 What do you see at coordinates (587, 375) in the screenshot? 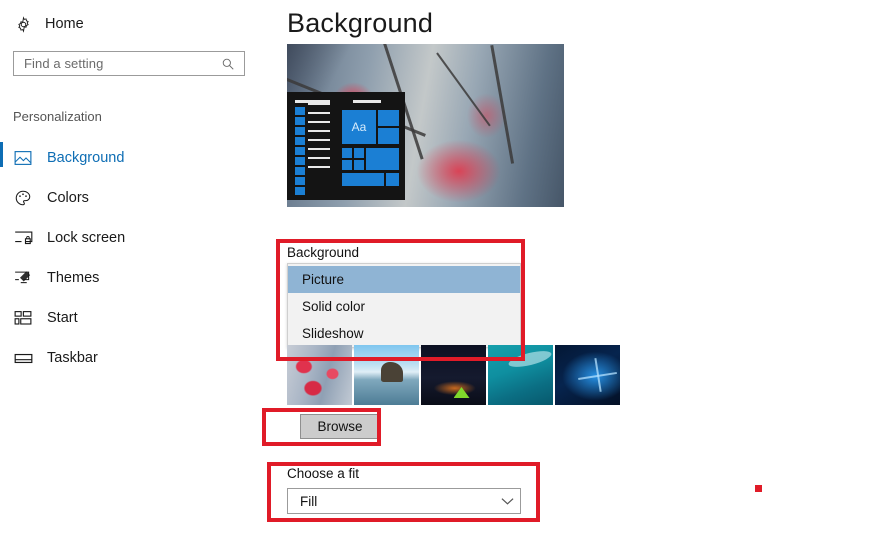
I see `thumbnail-windows-10-blue-logo` at bounding box center [587, 375].